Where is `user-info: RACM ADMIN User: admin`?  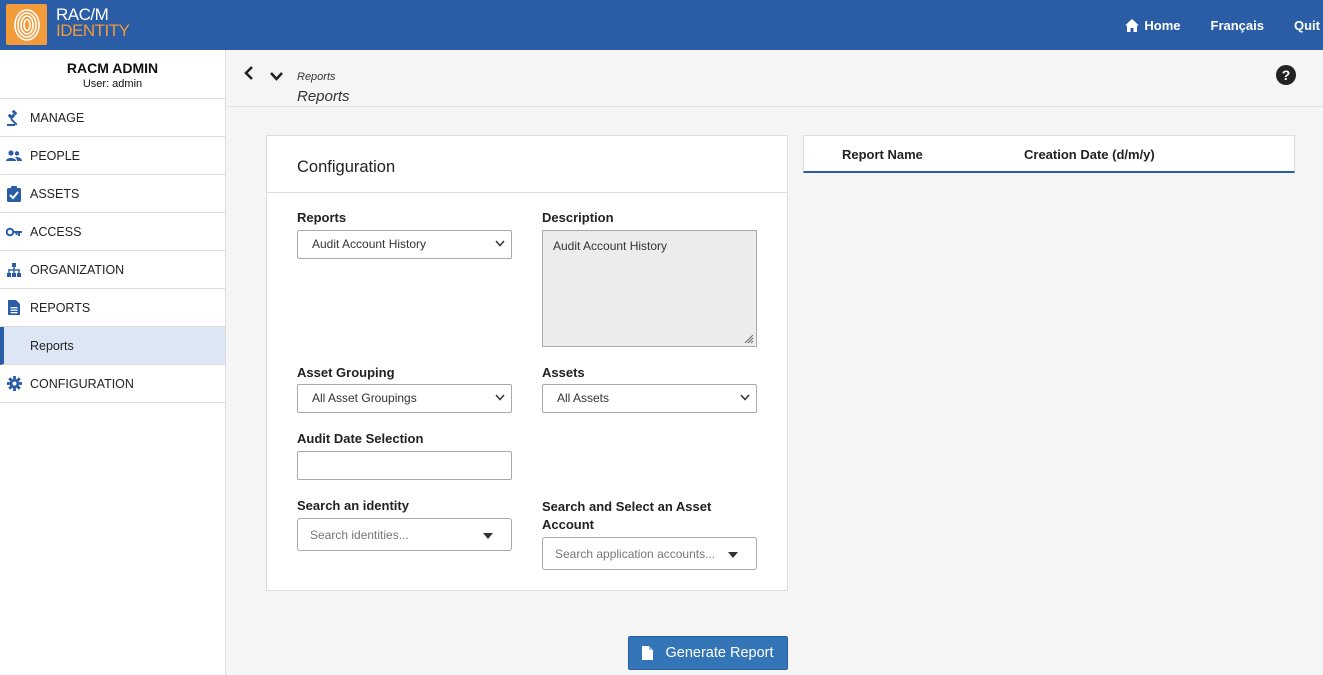
user-info: RACM ADMIN User: admin is located at coordinates (112, 74).